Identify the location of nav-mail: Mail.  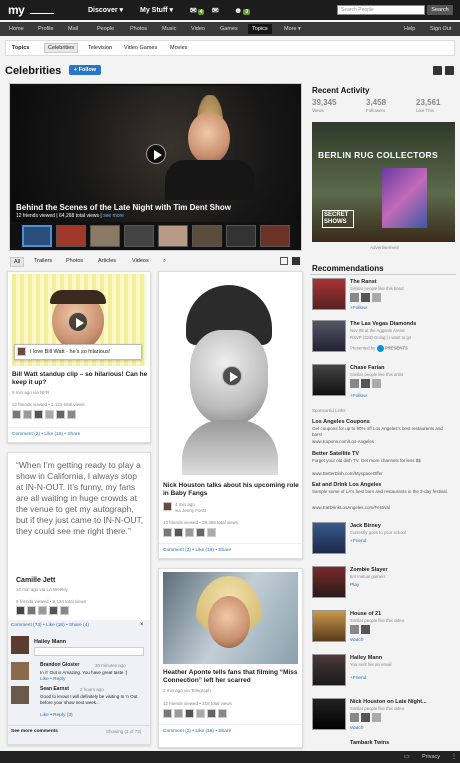
(73, 29).